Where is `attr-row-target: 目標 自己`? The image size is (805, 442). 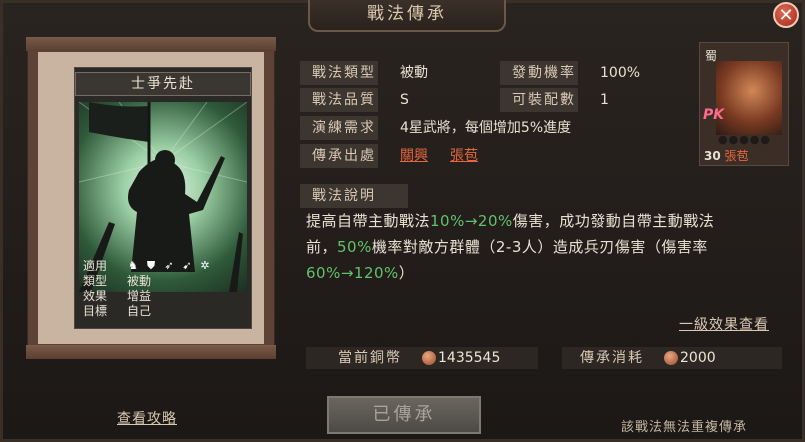
attr-row-target: 目標 自己 is located at coordinates (163, 310).